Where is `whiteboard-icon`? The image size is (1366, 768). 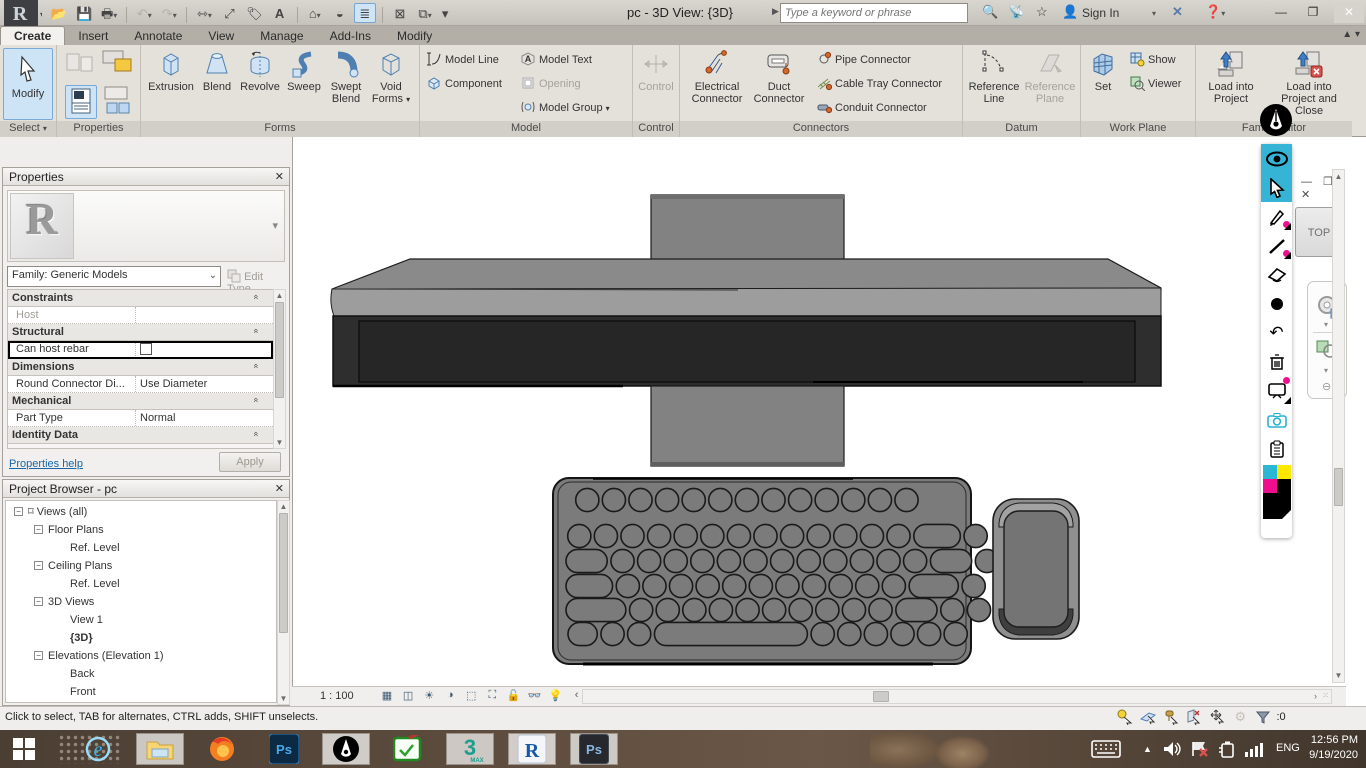
whiteboard-icon is located at coordinates (1276, 390).